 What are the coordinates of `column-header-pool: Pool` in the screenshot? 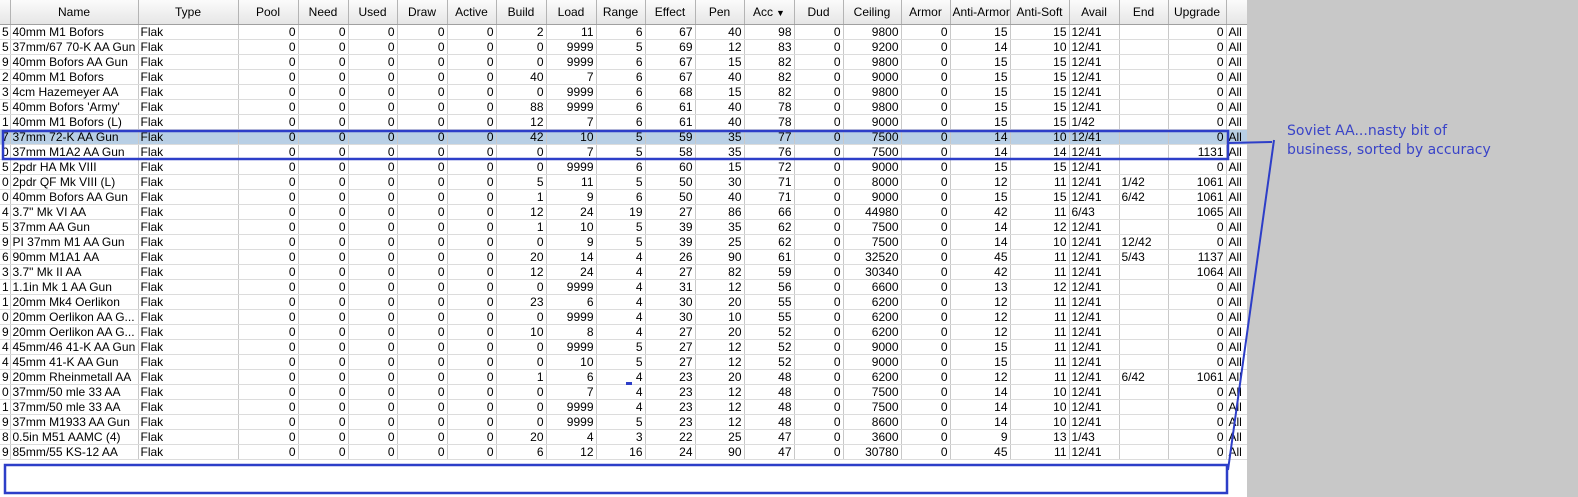 It's located at (268, 12).